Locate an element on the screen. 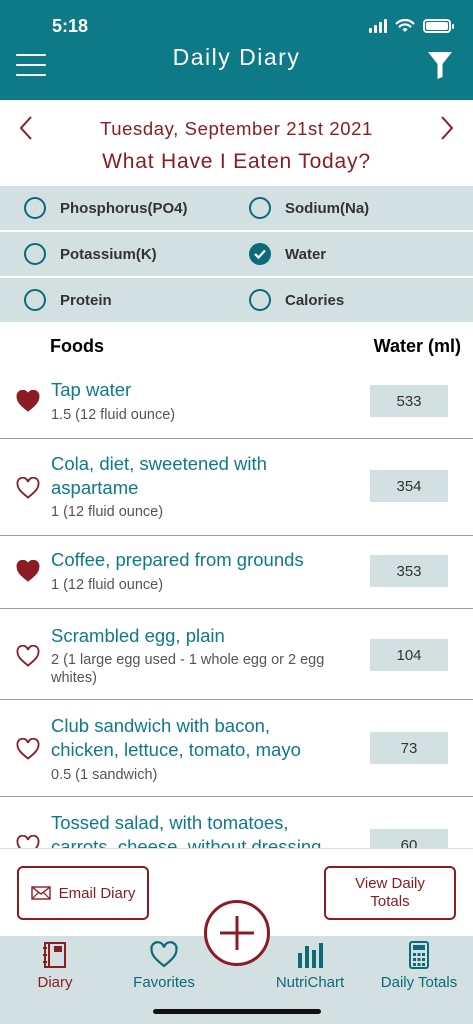 The height and width of the screenshot is (1024, 473). status-time: 5:18 is located at coordinates (70, 26).